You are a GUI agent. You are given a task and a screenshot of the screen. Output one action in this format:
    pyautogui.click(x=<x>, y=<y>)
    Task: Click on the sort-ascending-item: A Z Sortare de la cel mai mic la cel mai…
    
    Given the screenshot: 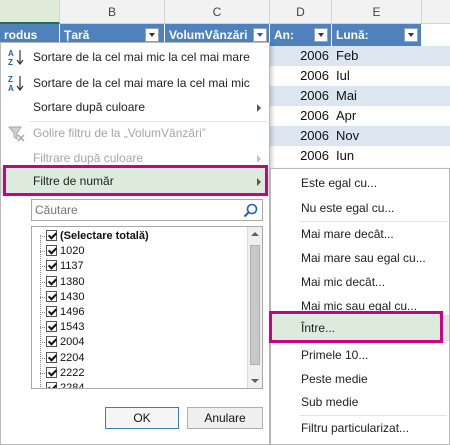 What is the action you would take?
    pyautogui.click(x=135, y=57)
    